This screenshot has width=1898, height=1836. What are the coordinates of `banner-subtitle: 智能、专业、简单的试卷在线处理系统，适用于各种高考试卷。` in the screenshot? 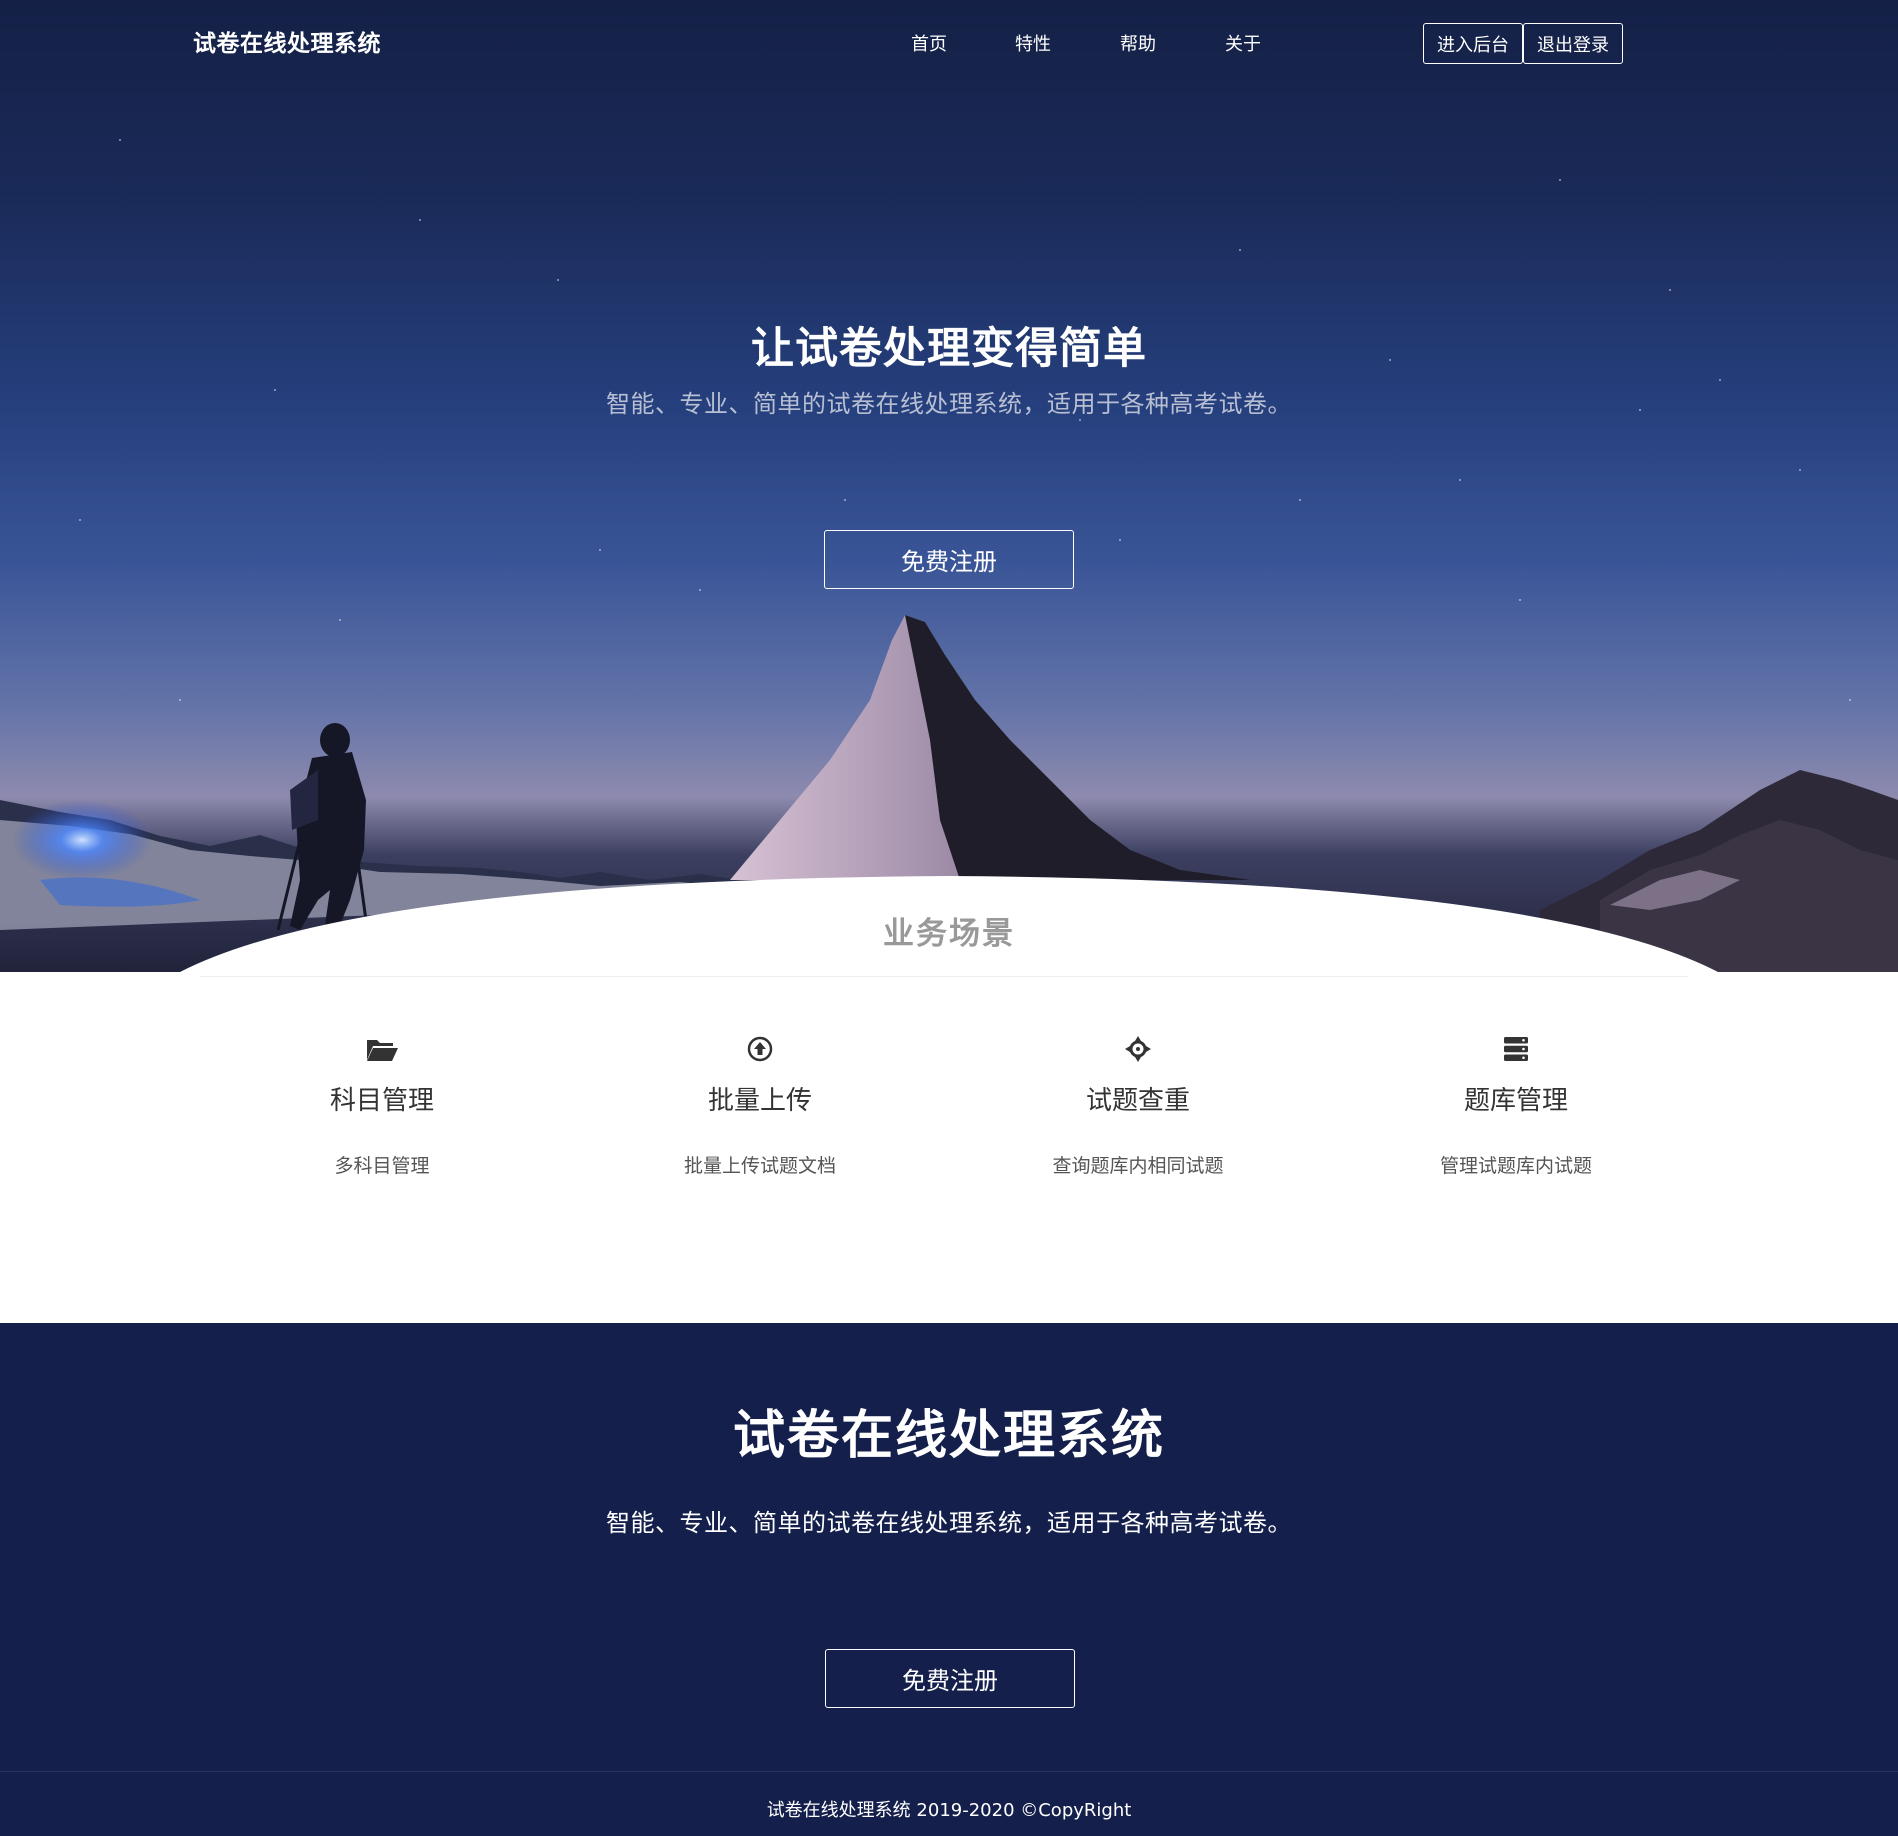 It's located at (949, 1523).